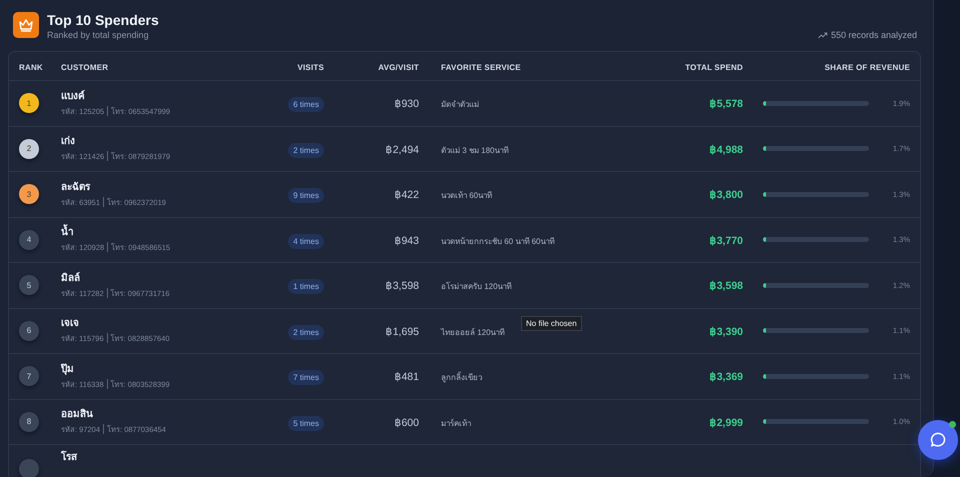 Image resolution: width=960 pixels, height=477 pixels. What do you see at coordinates (406, 422) in the screenshot?
I see `avg-visit: ฿600` at bounding box center [406, 422].